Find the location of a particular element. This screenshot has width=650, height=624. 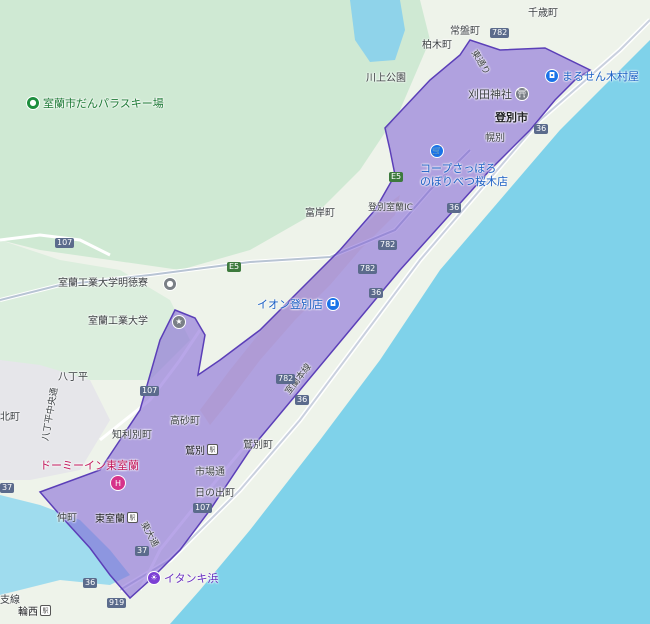

hotel-icon: H is located at coordinates (118, 483).